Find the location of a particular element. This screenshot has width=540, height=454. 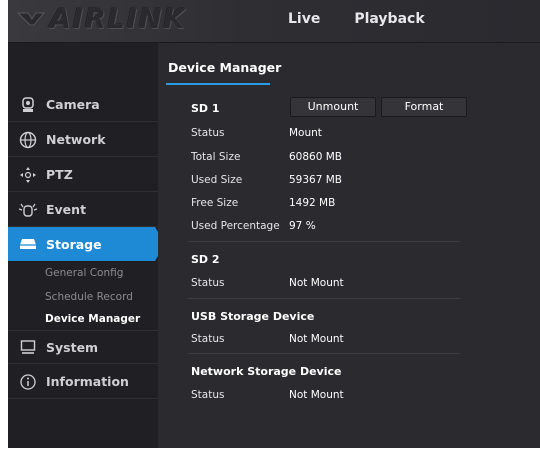

sidebar-item-label: Event is located at coordinates (66, 209).